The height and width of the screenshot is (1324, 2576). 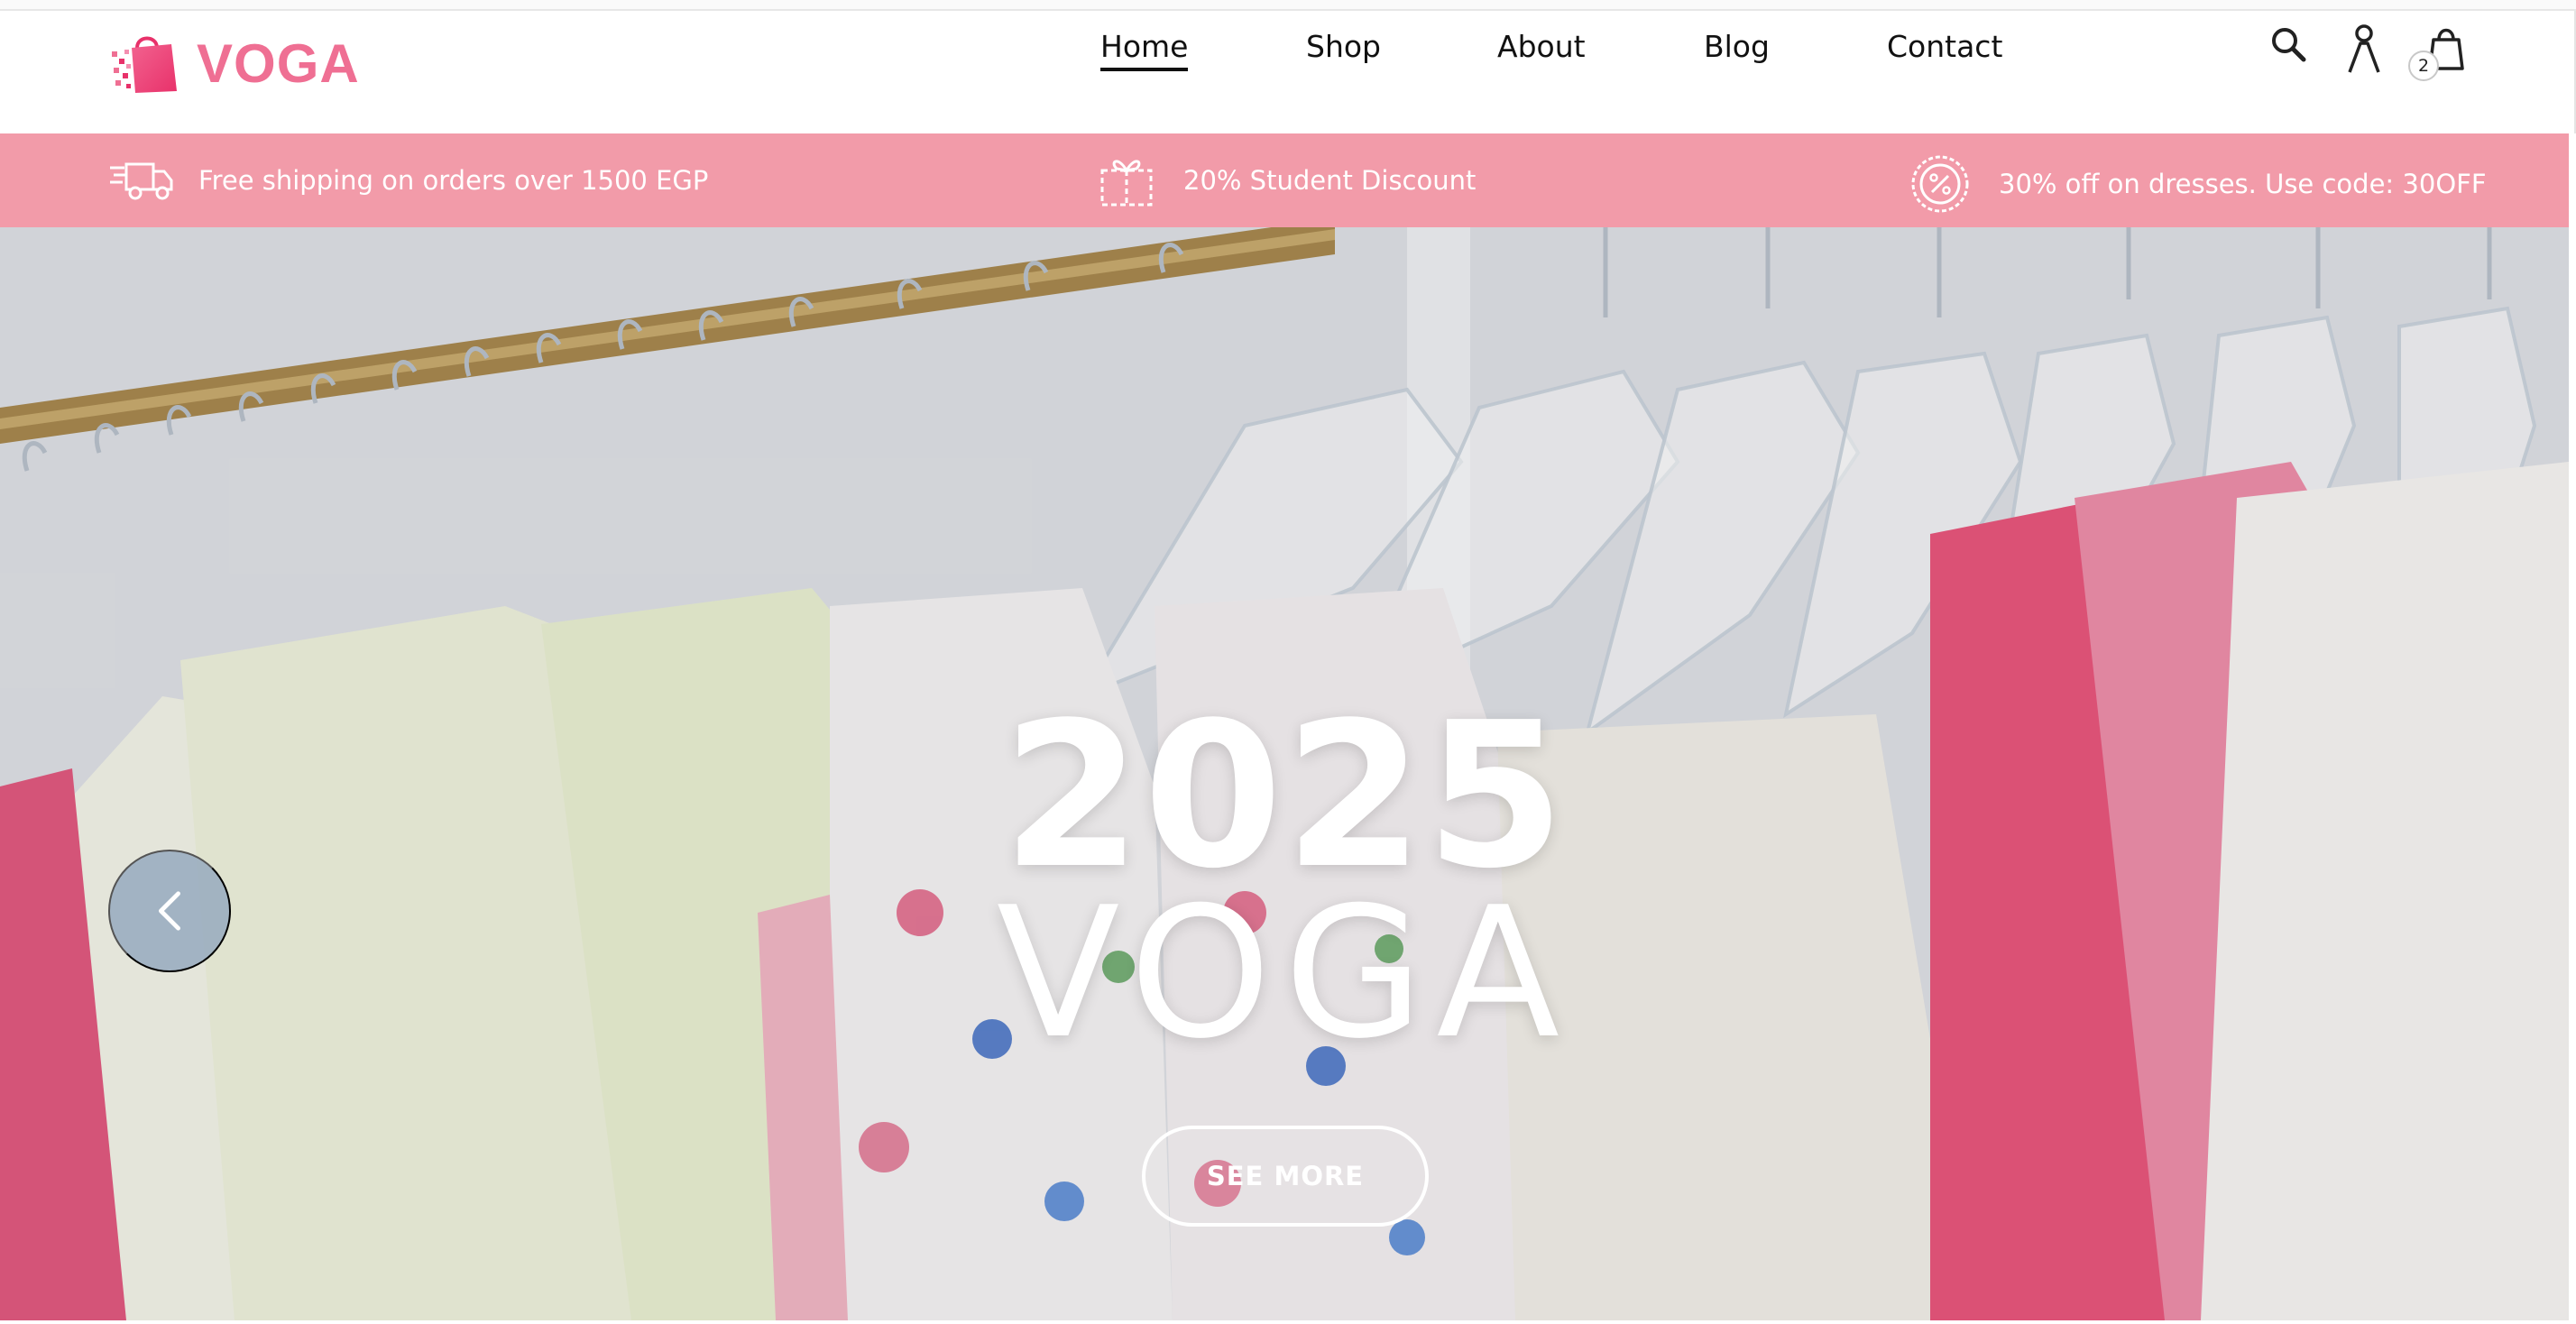 I want to click on nav-link-shop: Shop, so click(x=1343, y=46).